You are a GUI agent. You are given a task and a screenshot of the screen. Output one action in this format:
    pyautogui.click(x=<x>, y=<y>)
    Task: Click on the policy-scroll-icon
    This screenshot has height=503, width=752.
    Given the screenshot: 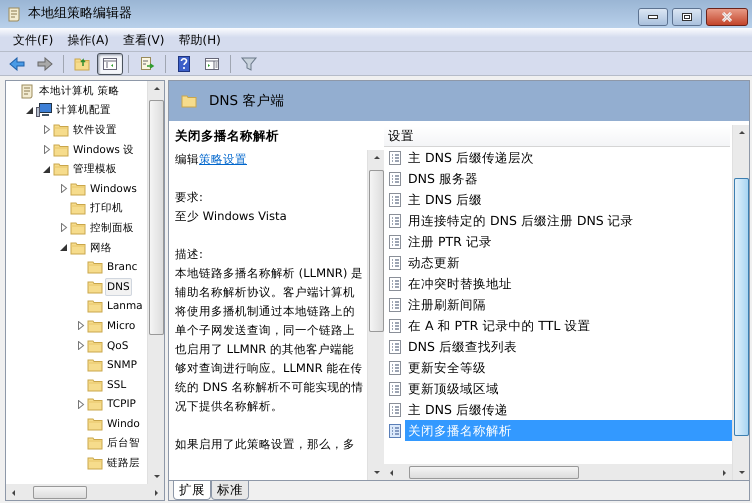 What is the action you would take?
    pyautogui.click(x=27, y=90)
    